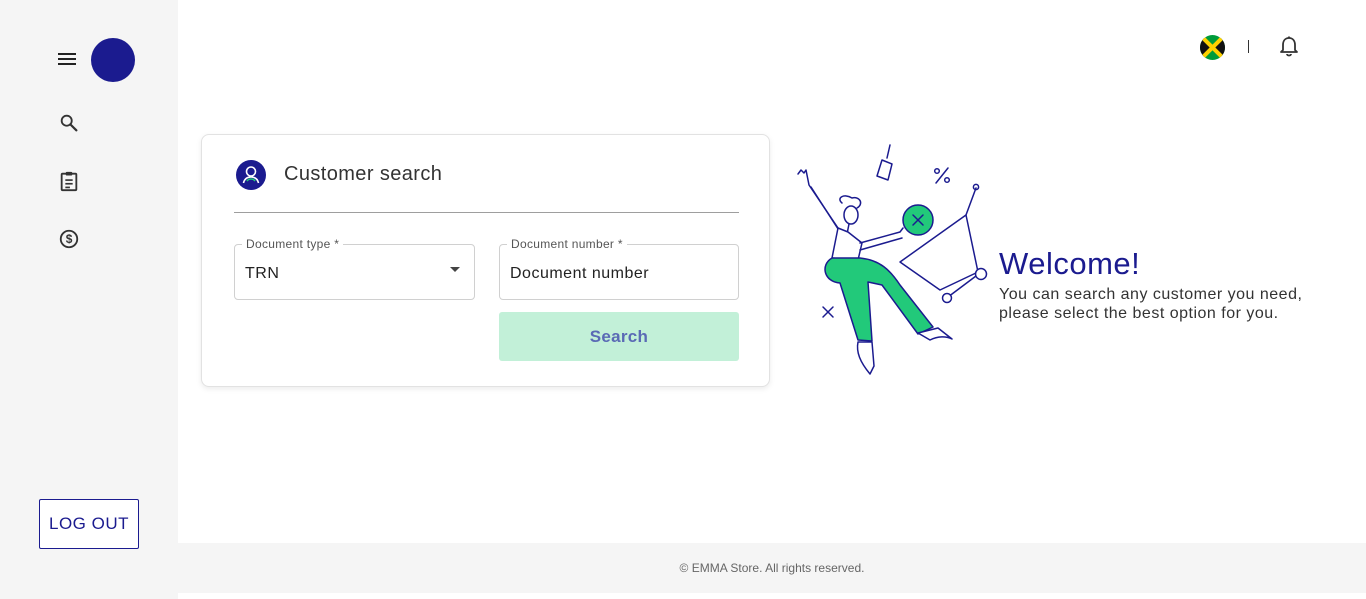  Describe the element at coordinates (455, 269) in the screenshot. I see `dropdown-arrow-icon` at that location.